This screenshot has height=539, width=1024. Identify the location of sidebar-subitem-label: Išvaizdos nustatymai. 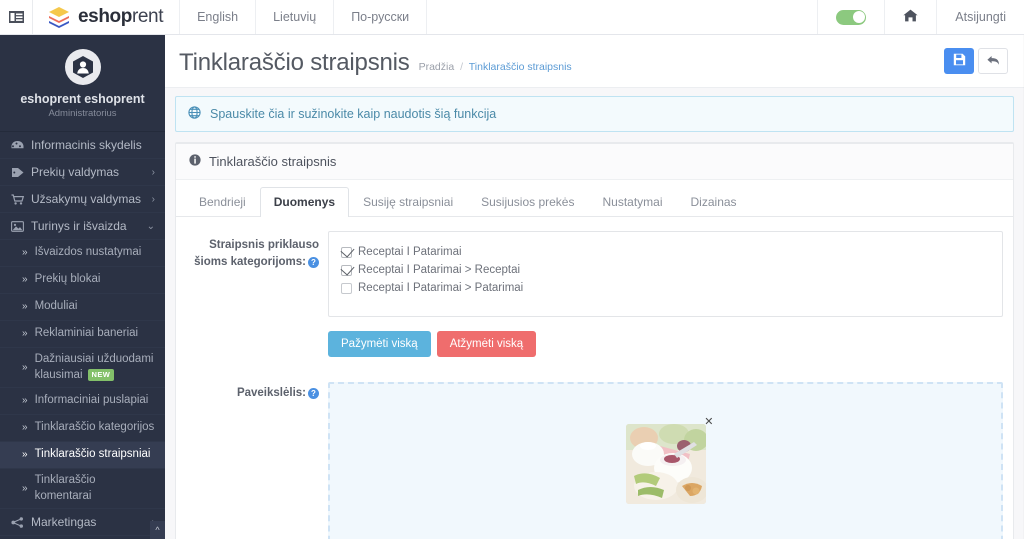
(88, 252).